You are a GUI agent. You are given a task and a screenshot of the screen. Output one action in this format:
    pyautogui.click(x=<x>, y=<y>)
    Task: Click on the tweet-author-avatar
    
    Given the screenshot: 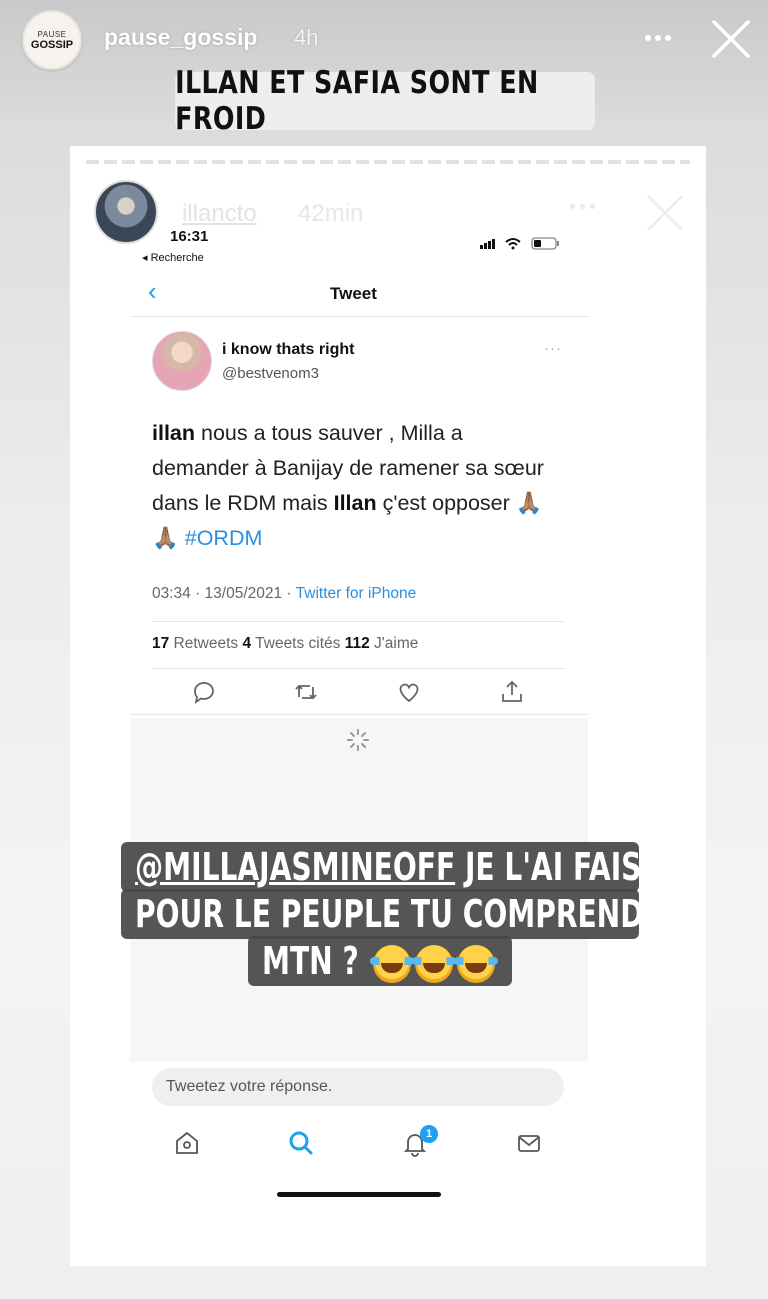 What is the action you would take?
    pyautogui.click(x=182, y=361)
    